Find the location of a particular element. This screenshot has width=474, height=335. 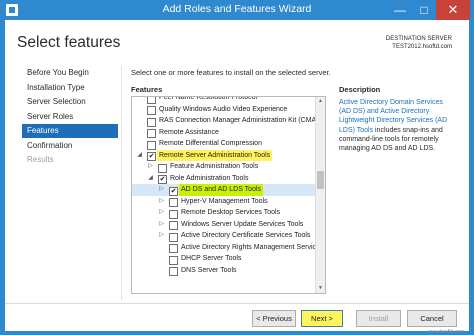

close-button: ✕ is located at coordinates (453, 10).